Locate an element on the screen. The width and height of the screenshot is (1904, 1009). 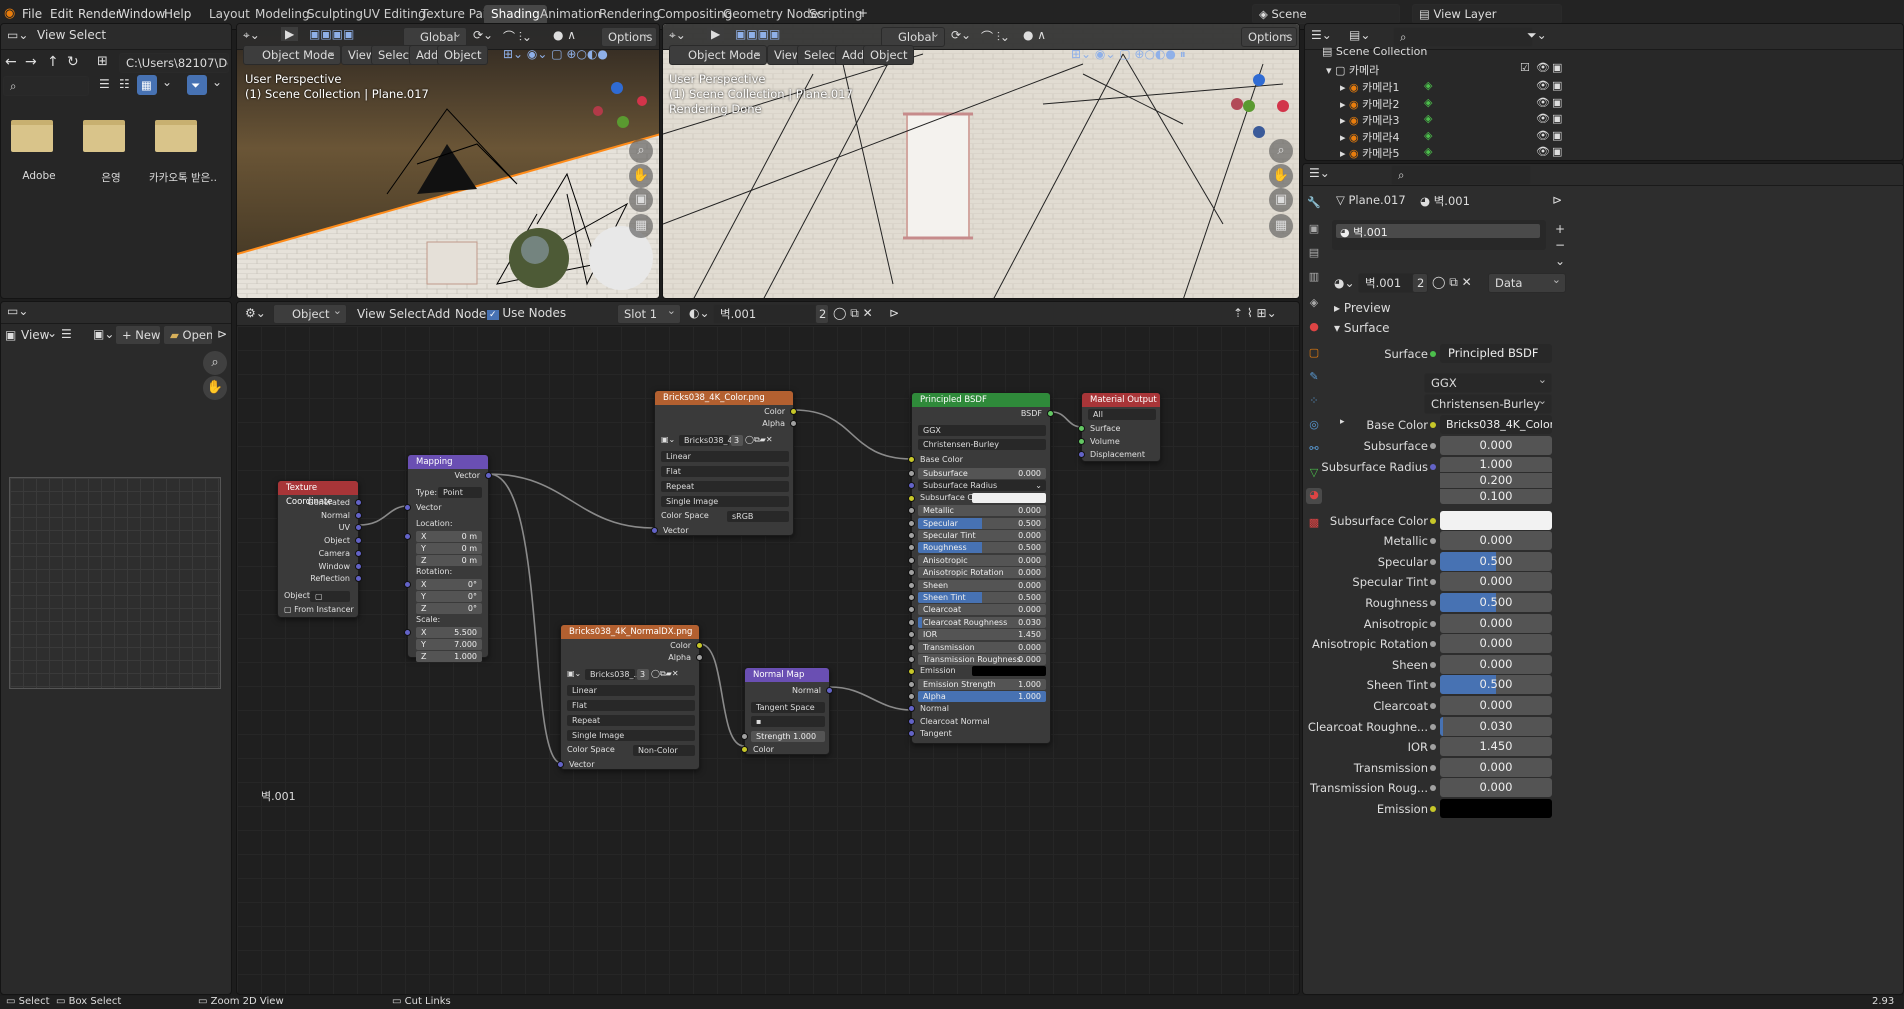
texture-icon: ▩ is located at coordinates (1314, 524).